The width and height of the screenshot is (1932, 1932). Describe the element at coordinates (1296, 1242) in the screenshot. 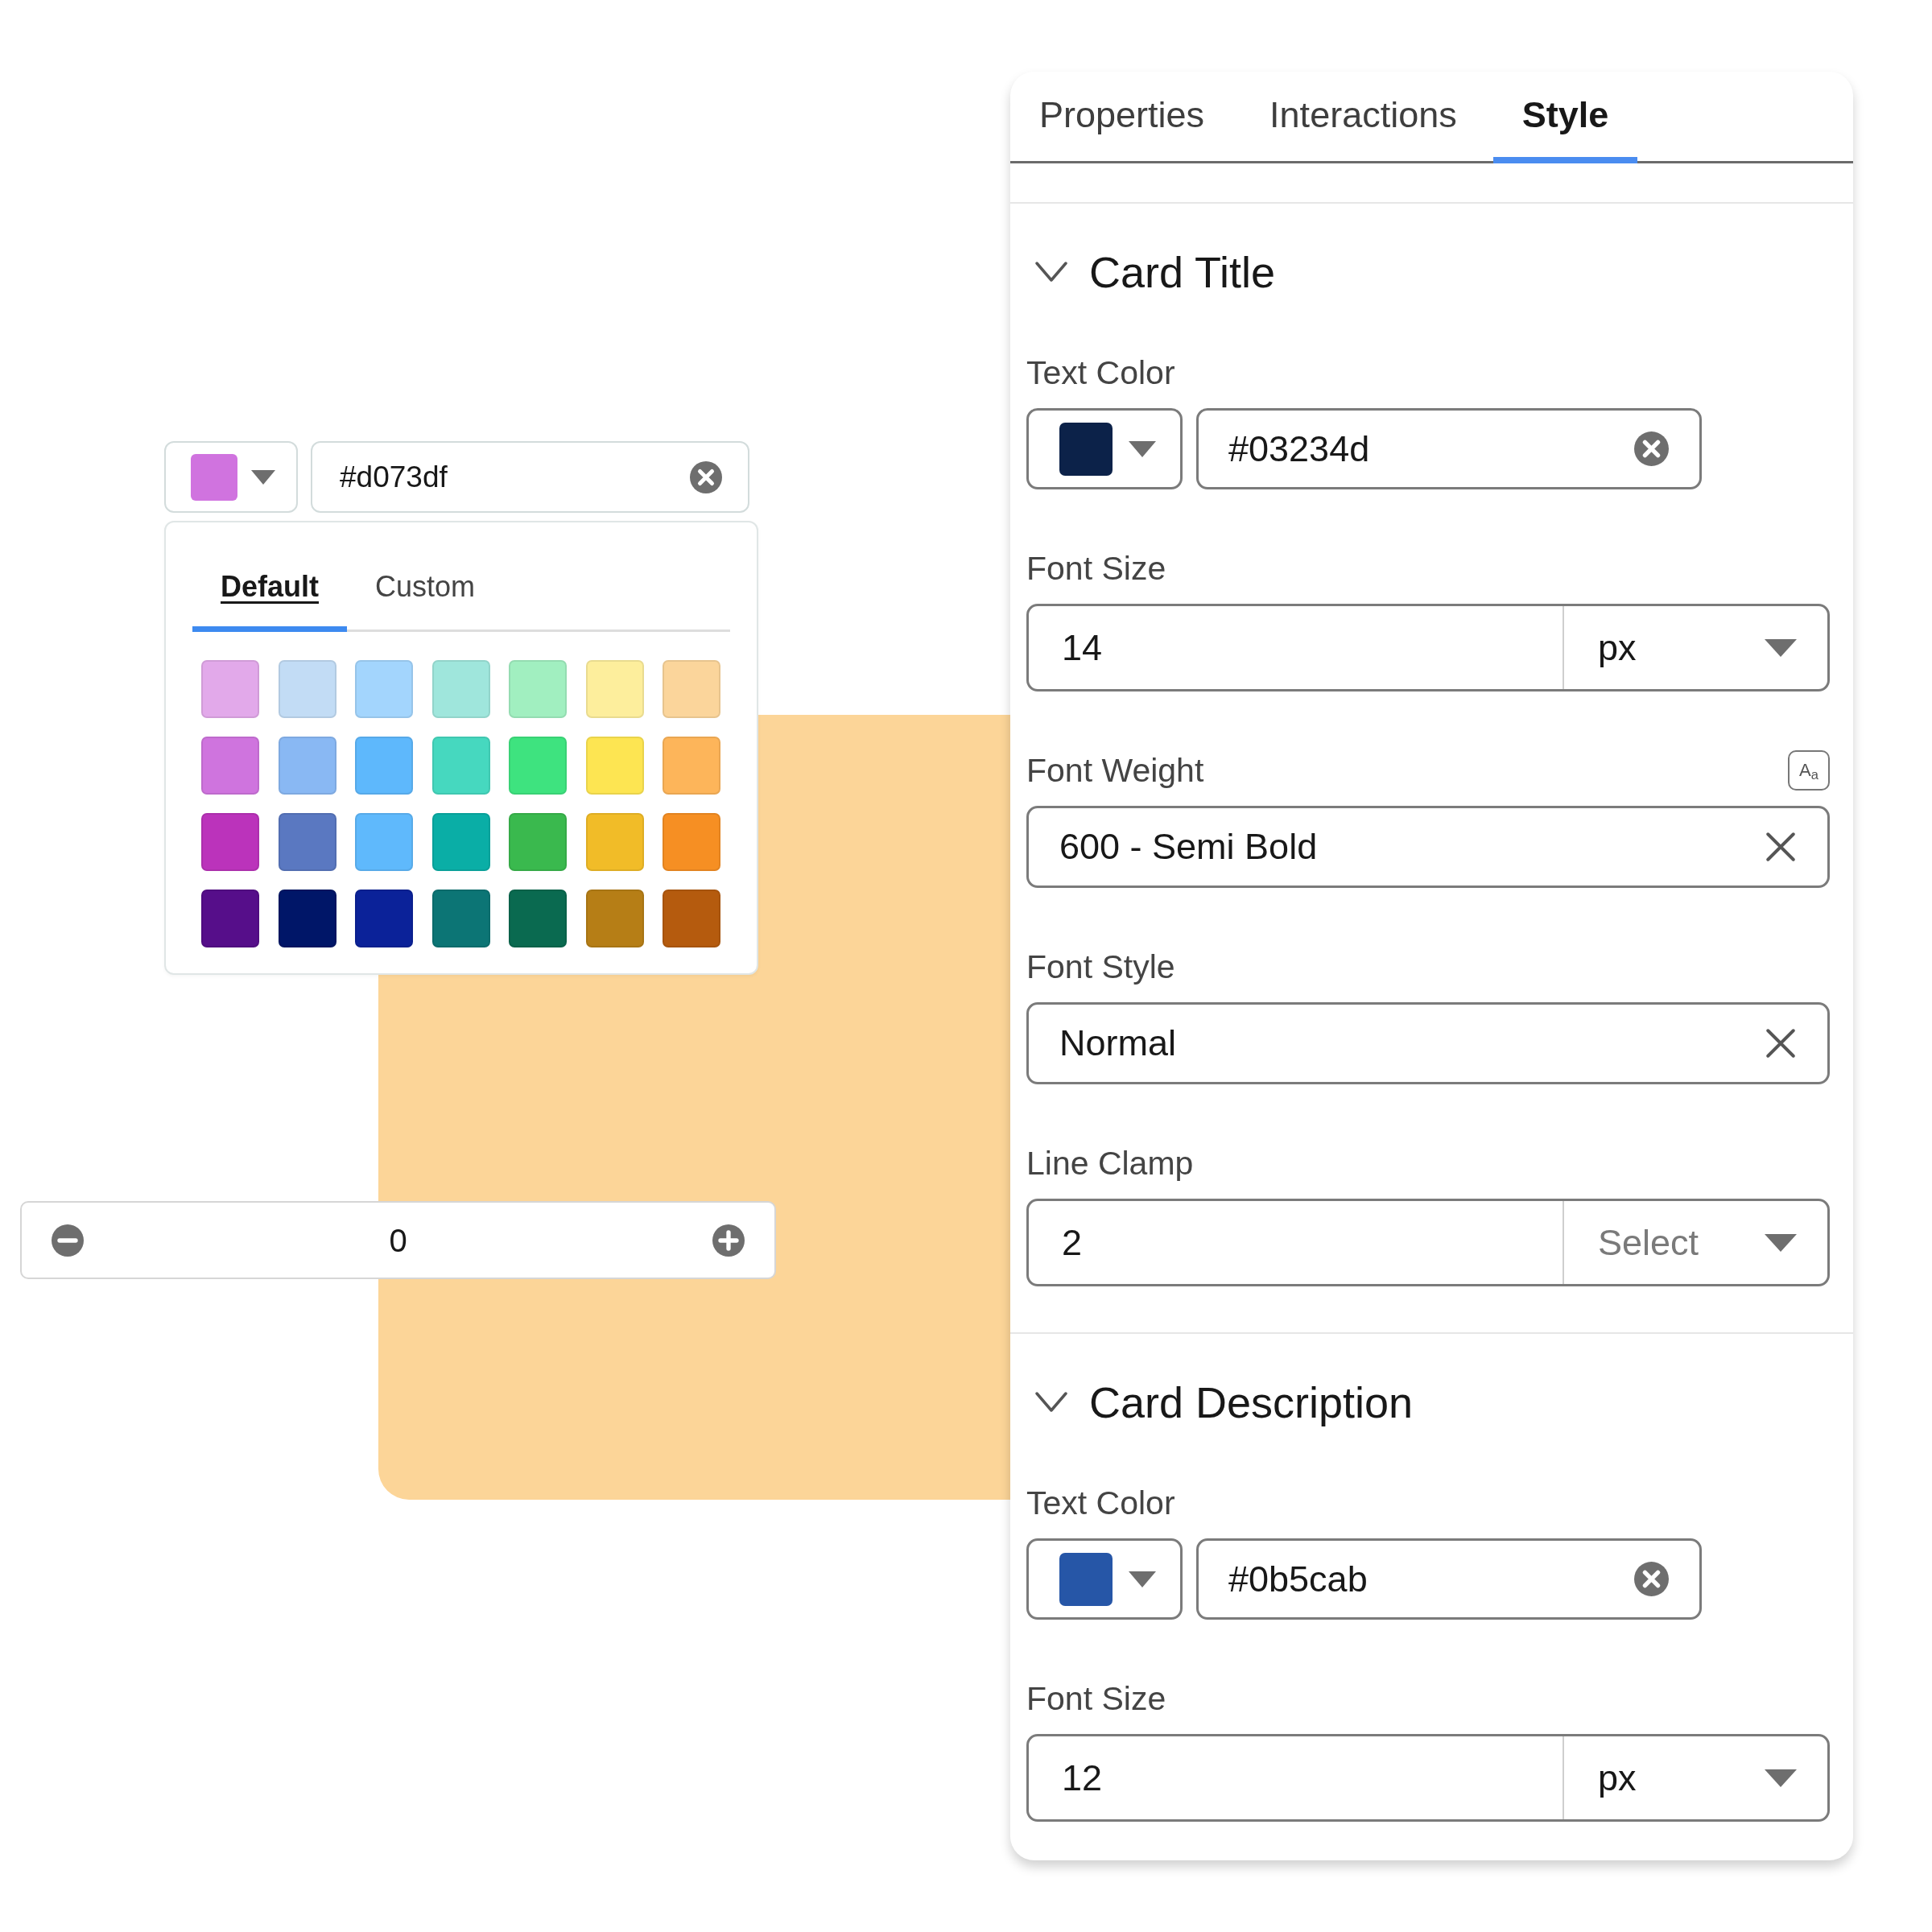

I see `number-input: 2` at that location.